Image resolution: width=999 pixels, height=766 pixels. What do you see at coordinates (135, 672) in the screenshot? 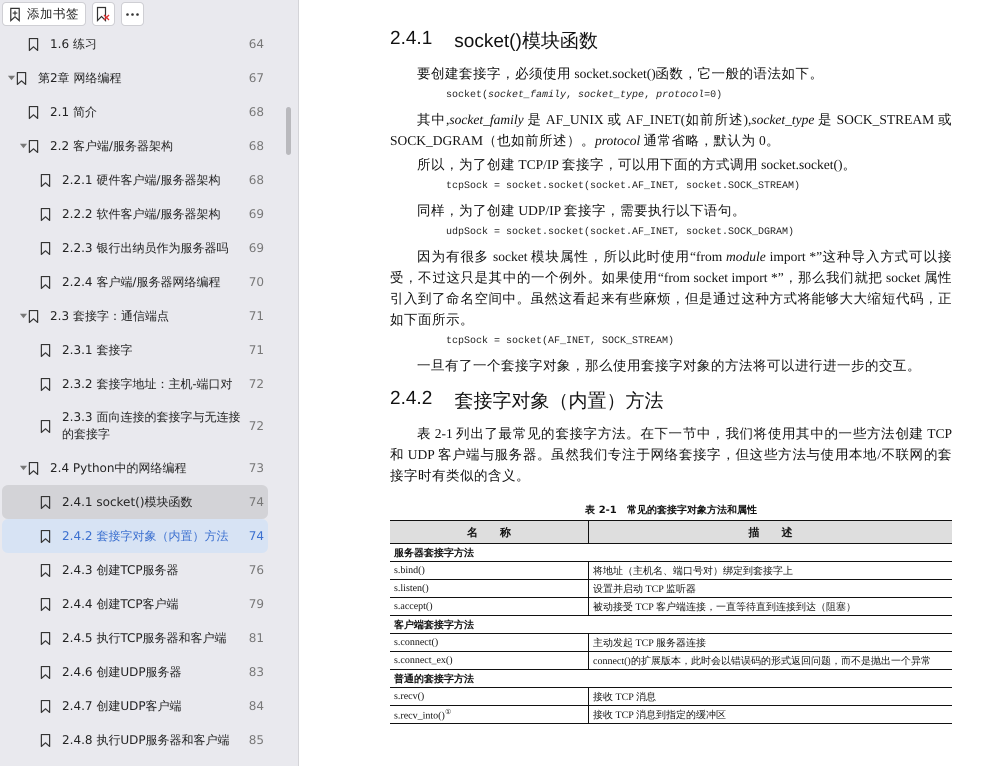
I see `outline-item: 2.4.6 创建UDP服务器 83` at bounding box center [135, 672].